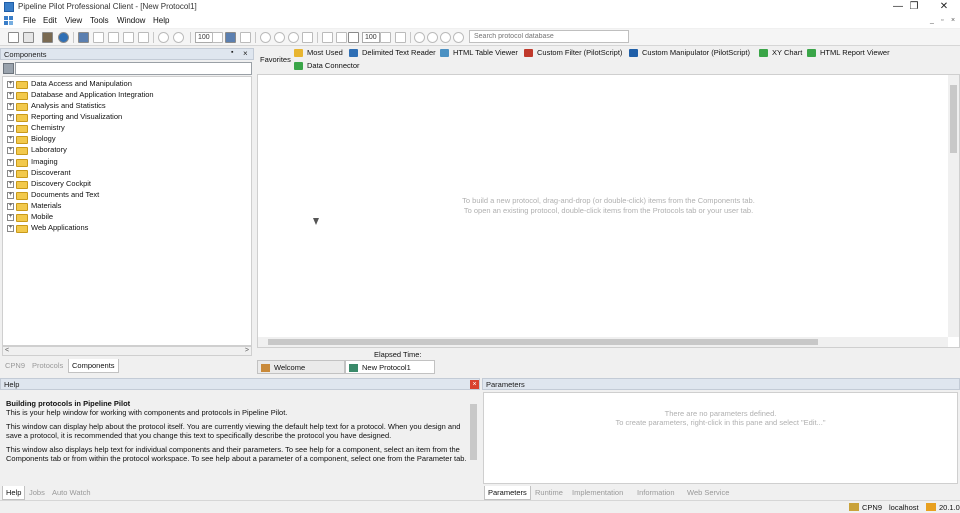  What do you see at coordinates (265, 37) in the screenshot?
I see `run-icon` at bounding box center [265, 37].